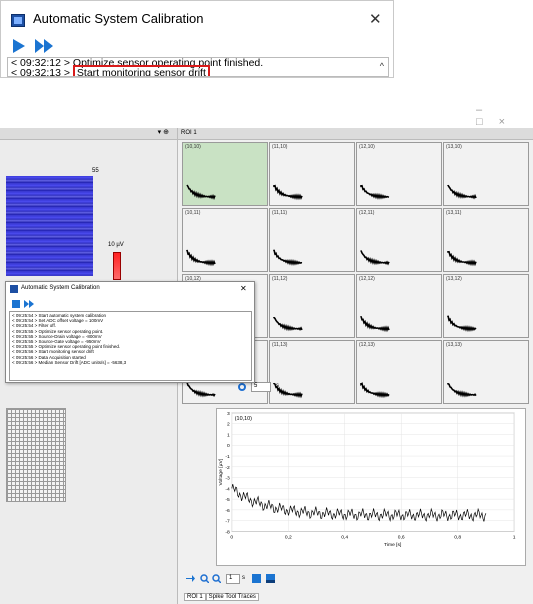 This screenshot has height=604, width=533. I want to click on roi-cell: (13,12), so click(486, 306).